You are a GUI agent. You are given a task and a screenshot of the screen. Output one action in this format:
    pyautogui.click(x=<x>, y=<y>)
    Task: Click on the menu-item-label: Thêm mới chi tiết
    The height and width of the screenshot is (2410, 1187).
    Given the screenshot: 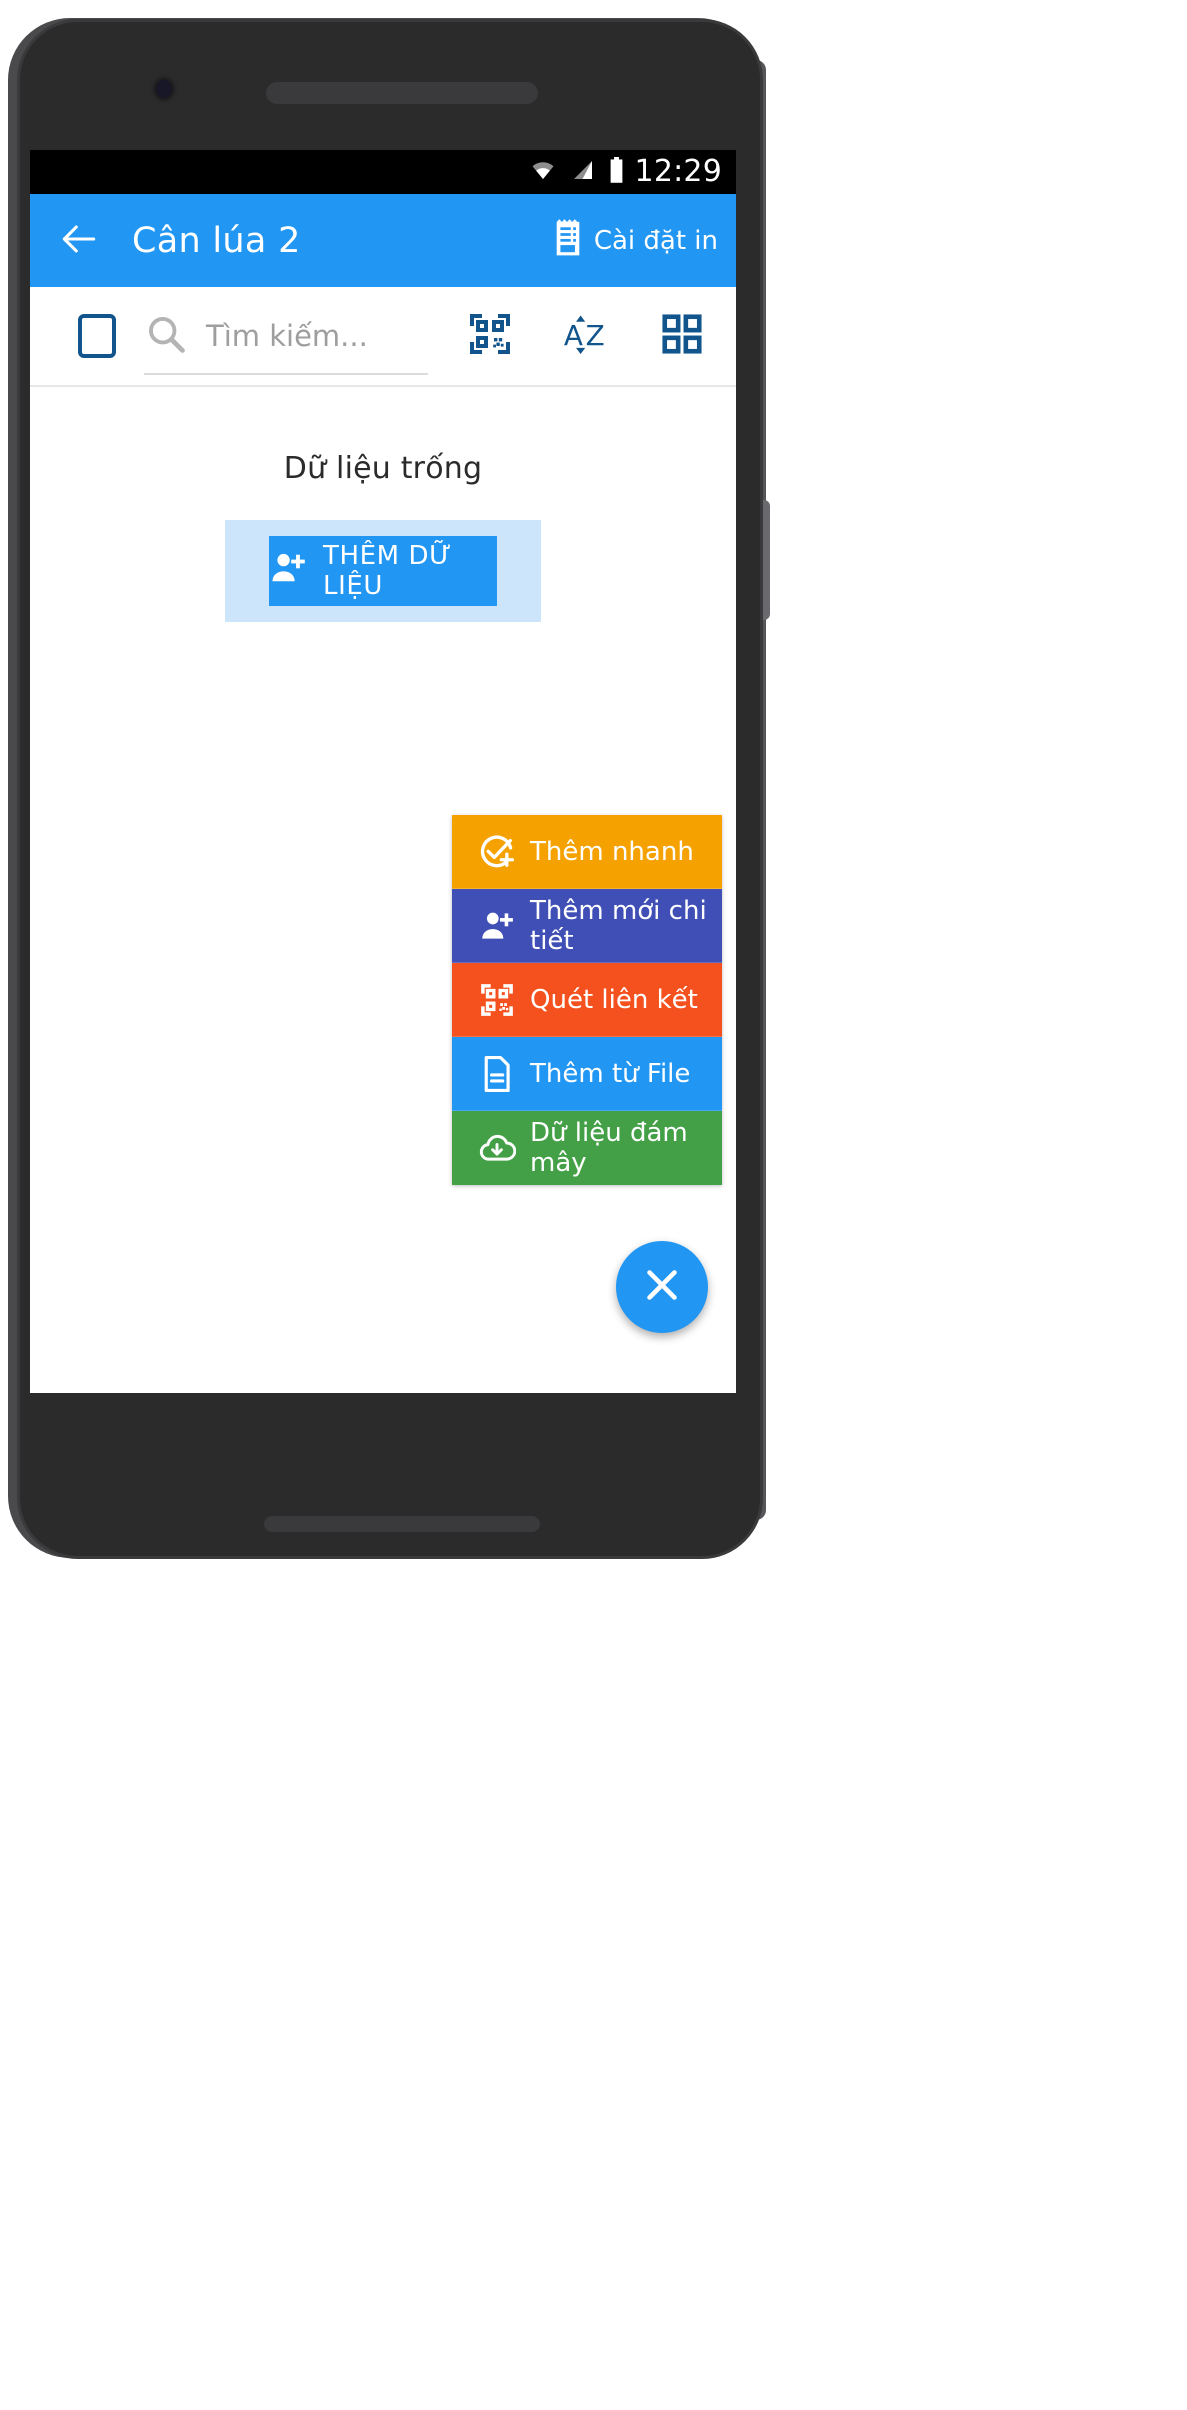 What is the action you would take?
    pyautogui.click(x=618, y=925)
    